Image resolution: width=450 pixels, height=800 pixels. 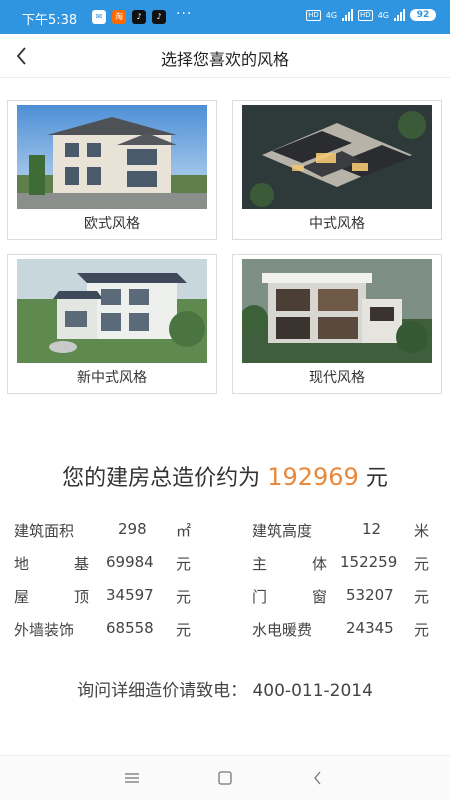 What do you see at coordinates (119, 17) in the screenshot?
I see `taobao-notification-icon: 淘` at bounding box center [119, 17].